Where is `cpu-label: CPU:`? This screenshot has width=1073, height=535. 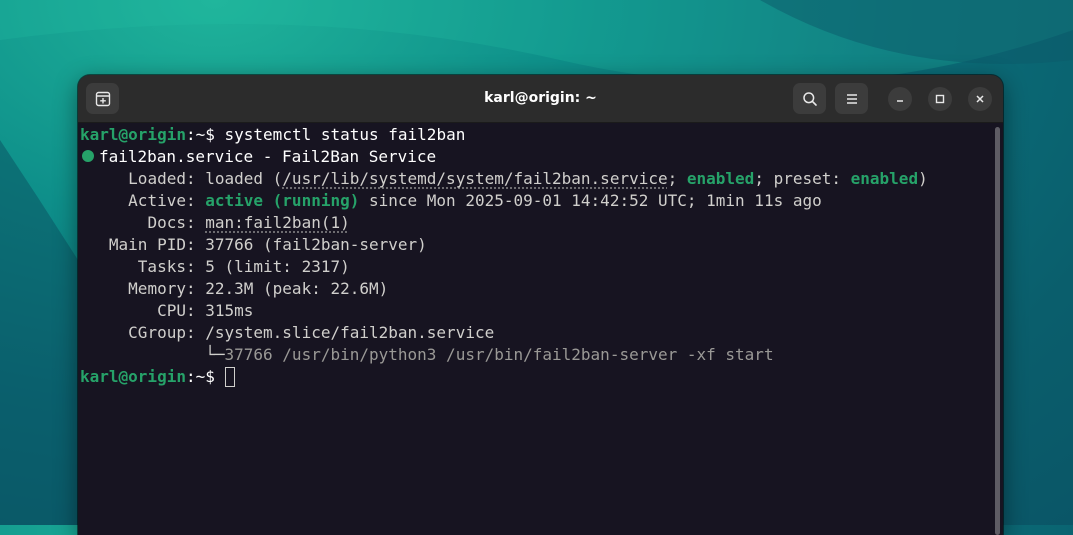 cpu-label: CPU: is located at coordinates (181, 310).